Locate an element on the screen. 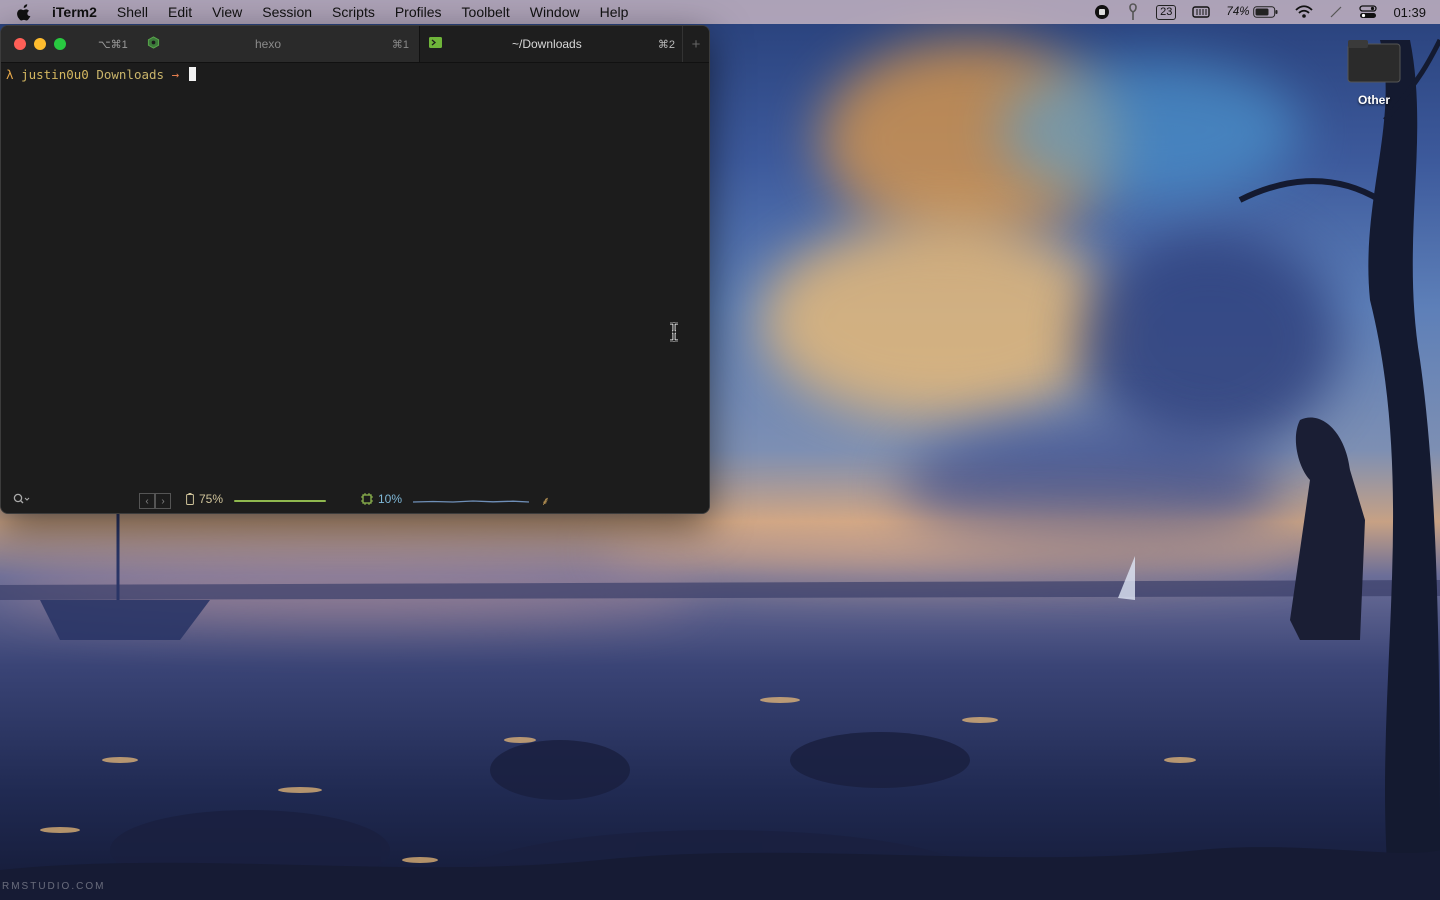 This screenshot has width=1440, height=900. tab-downloads: ~/Downloads ⌘2 + is located at coordinates (564, 44).